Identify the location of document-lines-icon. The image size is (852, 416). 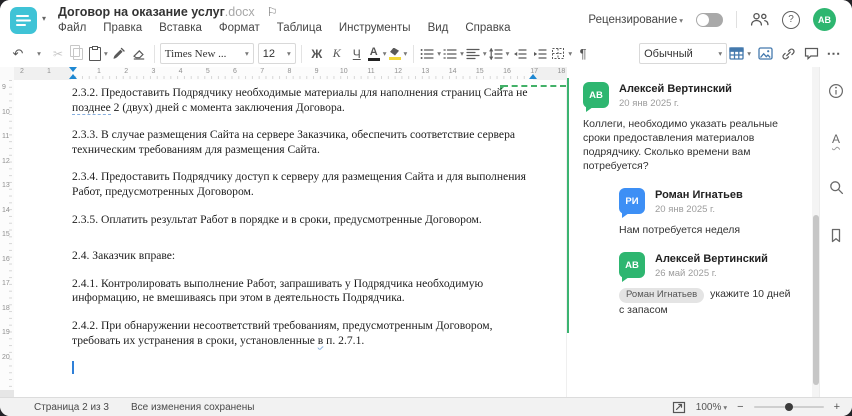
(23, 20).